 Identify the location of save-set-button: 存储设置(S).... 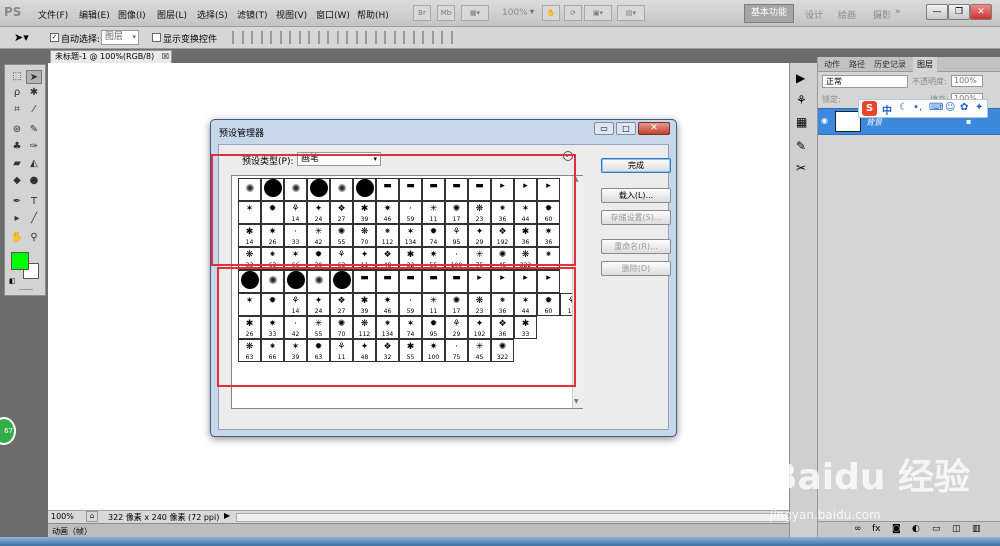
(636, 217).